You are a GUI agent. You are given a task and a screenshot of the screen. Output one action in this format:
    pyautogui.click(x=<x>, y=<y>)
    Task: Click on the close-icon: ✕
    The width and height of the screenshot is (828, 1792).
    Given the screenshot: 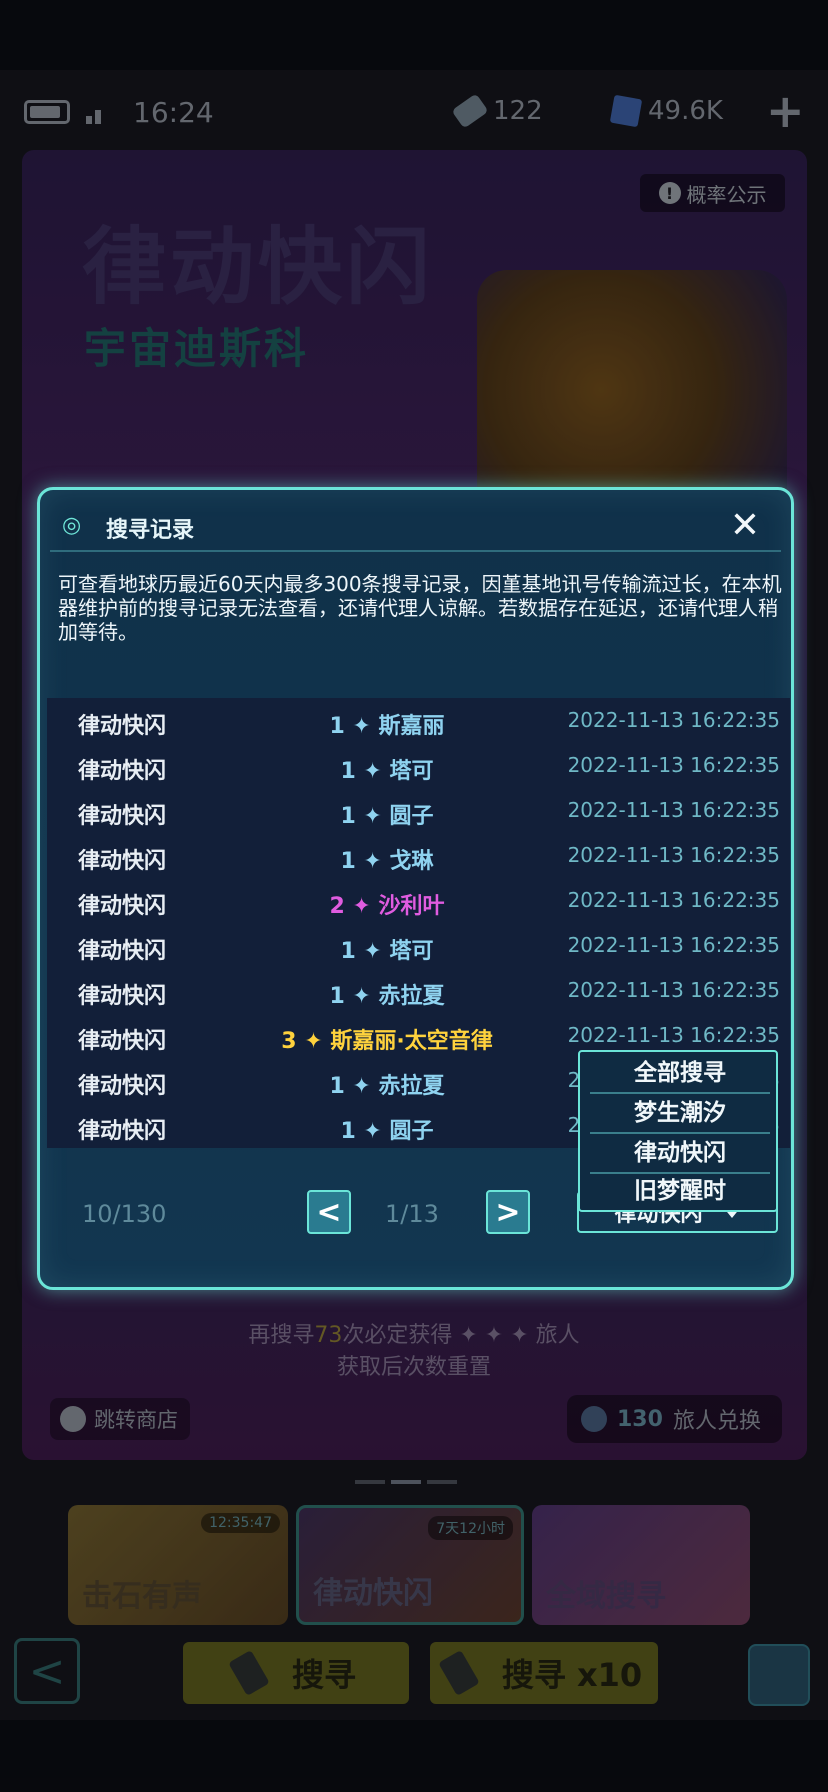 What is the action you would take?
    pyautogui.click(x=745, y=525)
    